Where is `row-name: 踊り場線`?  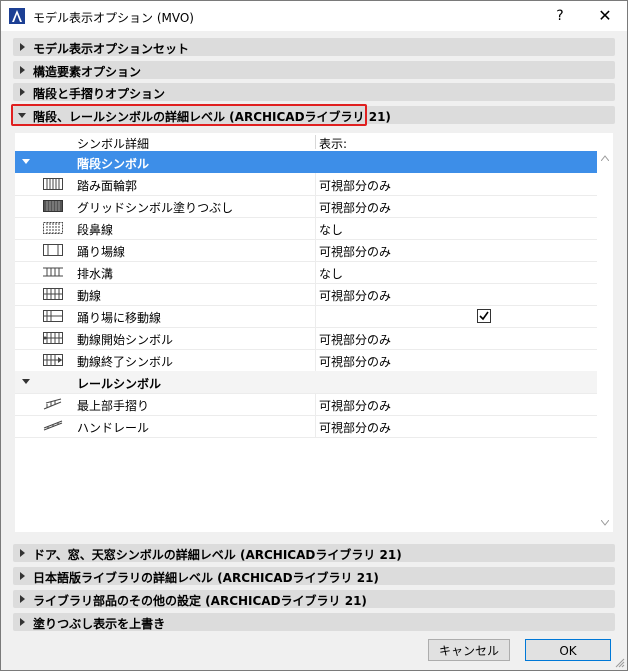
row-name: 踊り場線 is located at coordinates (101, 252).